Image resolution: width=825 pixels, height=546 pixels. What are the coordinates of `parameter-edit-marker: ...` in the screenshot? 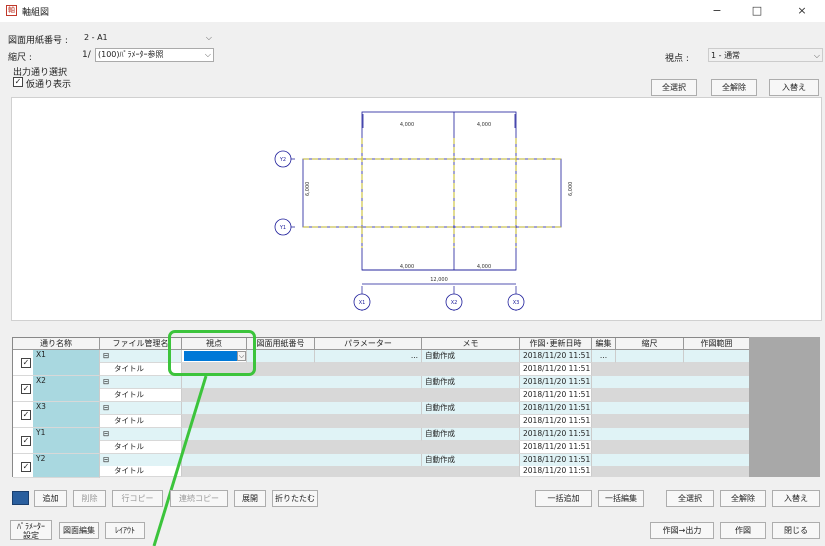 It's located at (414, 356).